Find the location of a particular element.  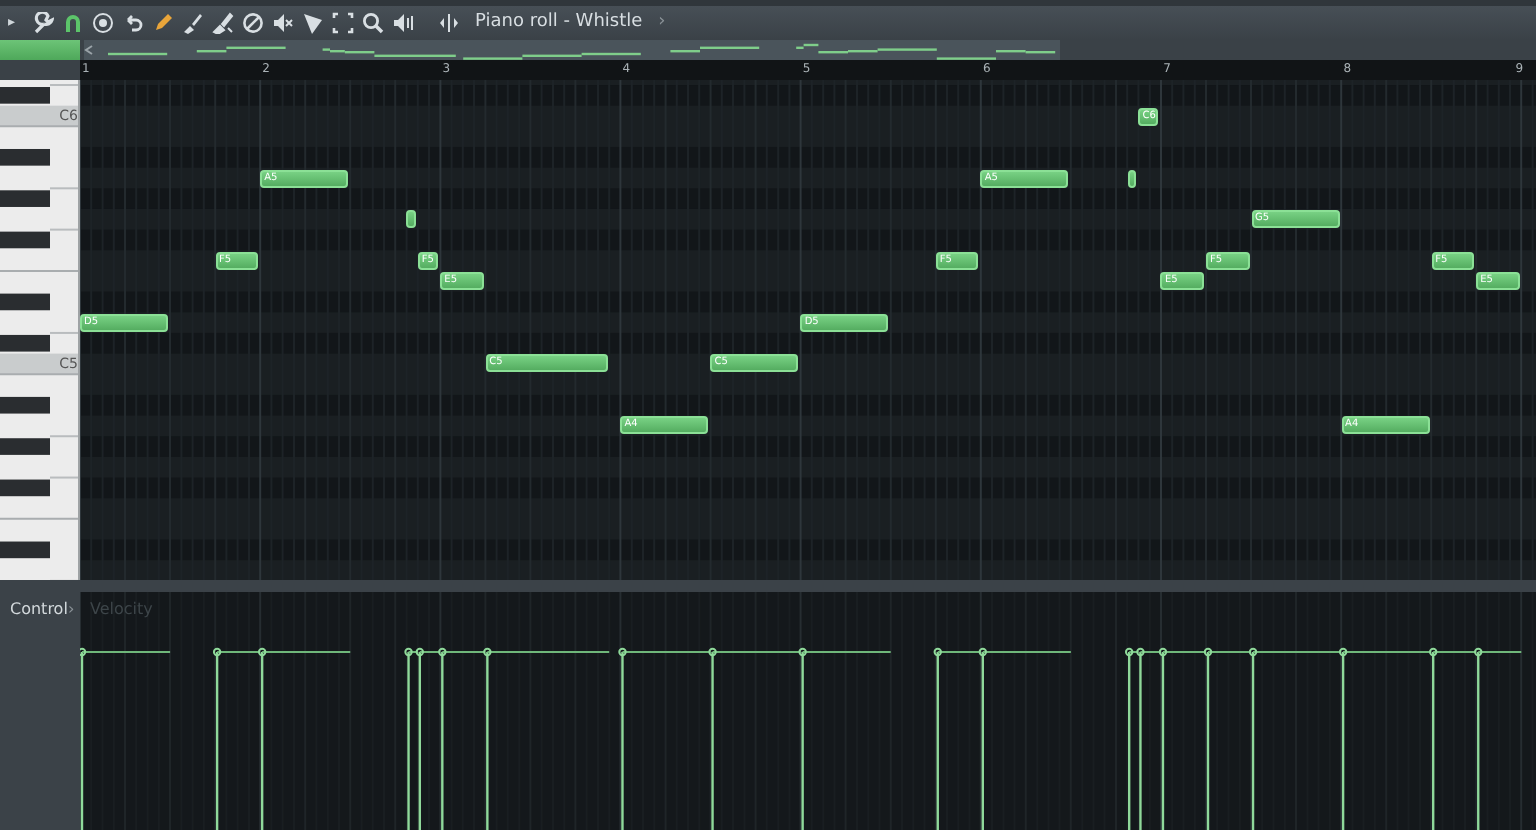

scroll-left-icon is located at coordinates (88, 50).